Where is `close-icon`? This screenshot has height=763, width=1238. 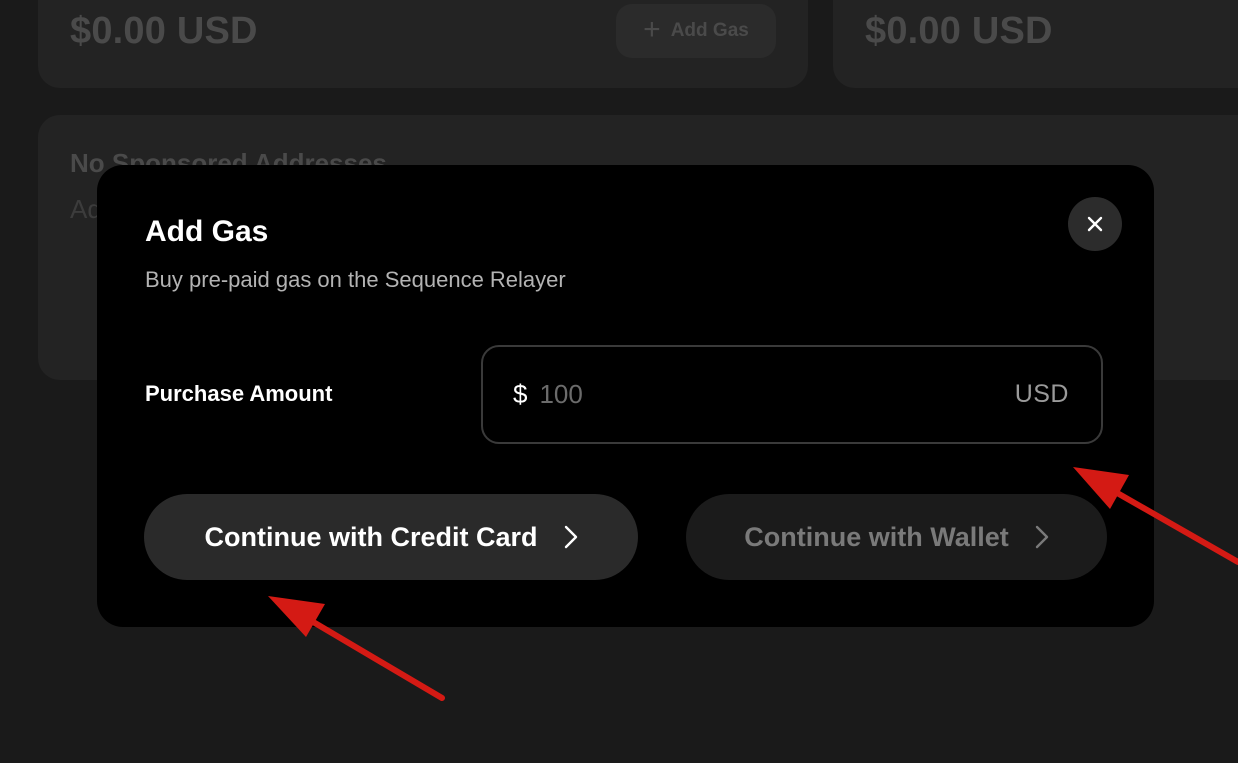
close-icon is located at coordinates (1095, 224).